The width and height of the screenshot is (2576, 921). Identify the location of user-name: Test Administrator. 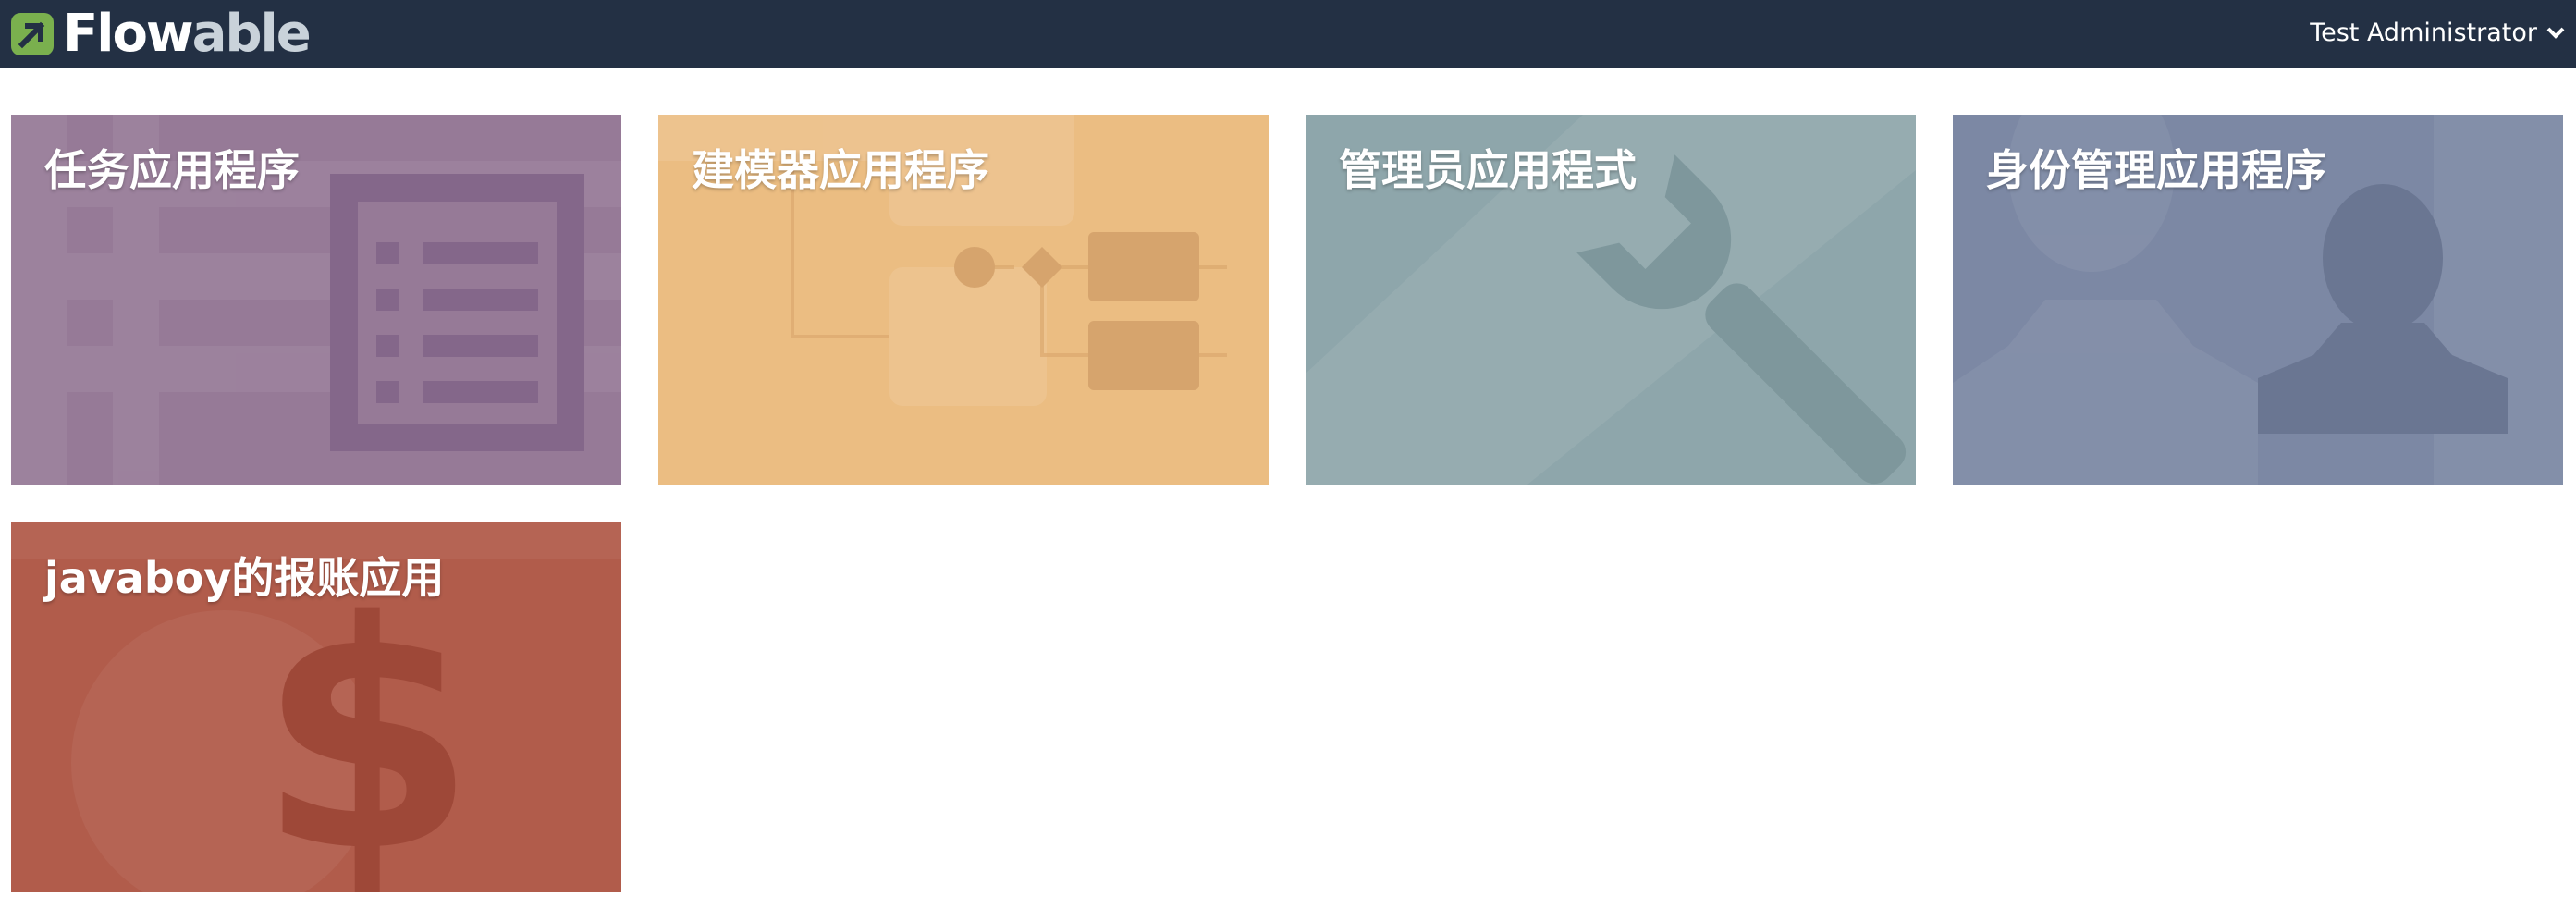
(2424, 32).